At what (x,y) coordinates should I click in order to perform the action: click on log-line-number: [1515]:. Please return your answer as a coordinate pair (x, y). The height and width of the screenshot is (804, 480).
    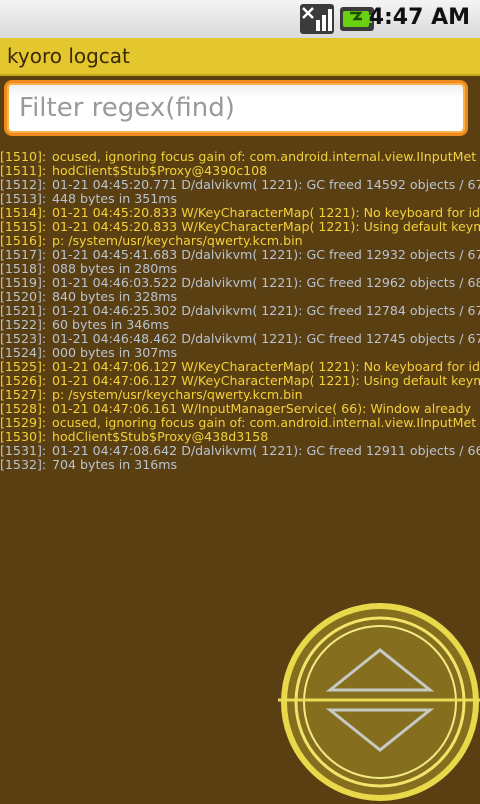
    Looking at the image, I should click on (23, 226).